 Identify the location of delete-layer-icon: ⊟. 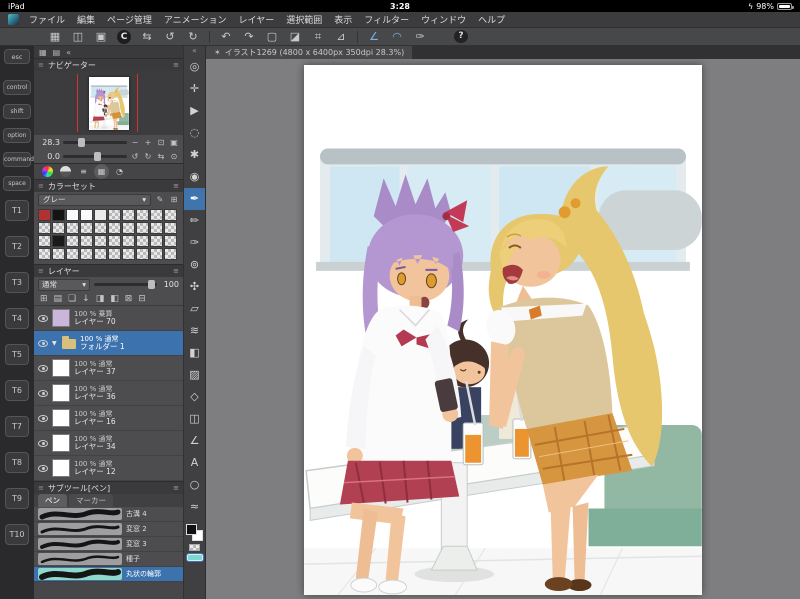
(142, 299).